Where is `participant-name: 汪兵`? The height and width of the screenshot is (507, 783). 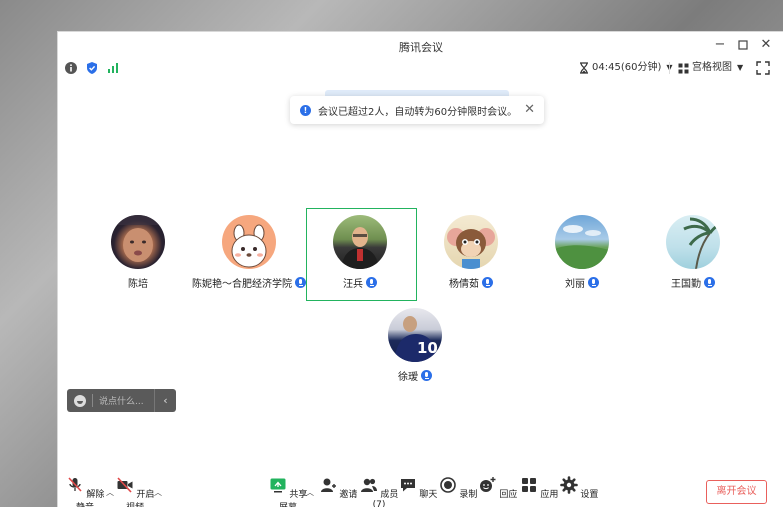 participant-name: 汪兵 is located at coordinates (353, 284).